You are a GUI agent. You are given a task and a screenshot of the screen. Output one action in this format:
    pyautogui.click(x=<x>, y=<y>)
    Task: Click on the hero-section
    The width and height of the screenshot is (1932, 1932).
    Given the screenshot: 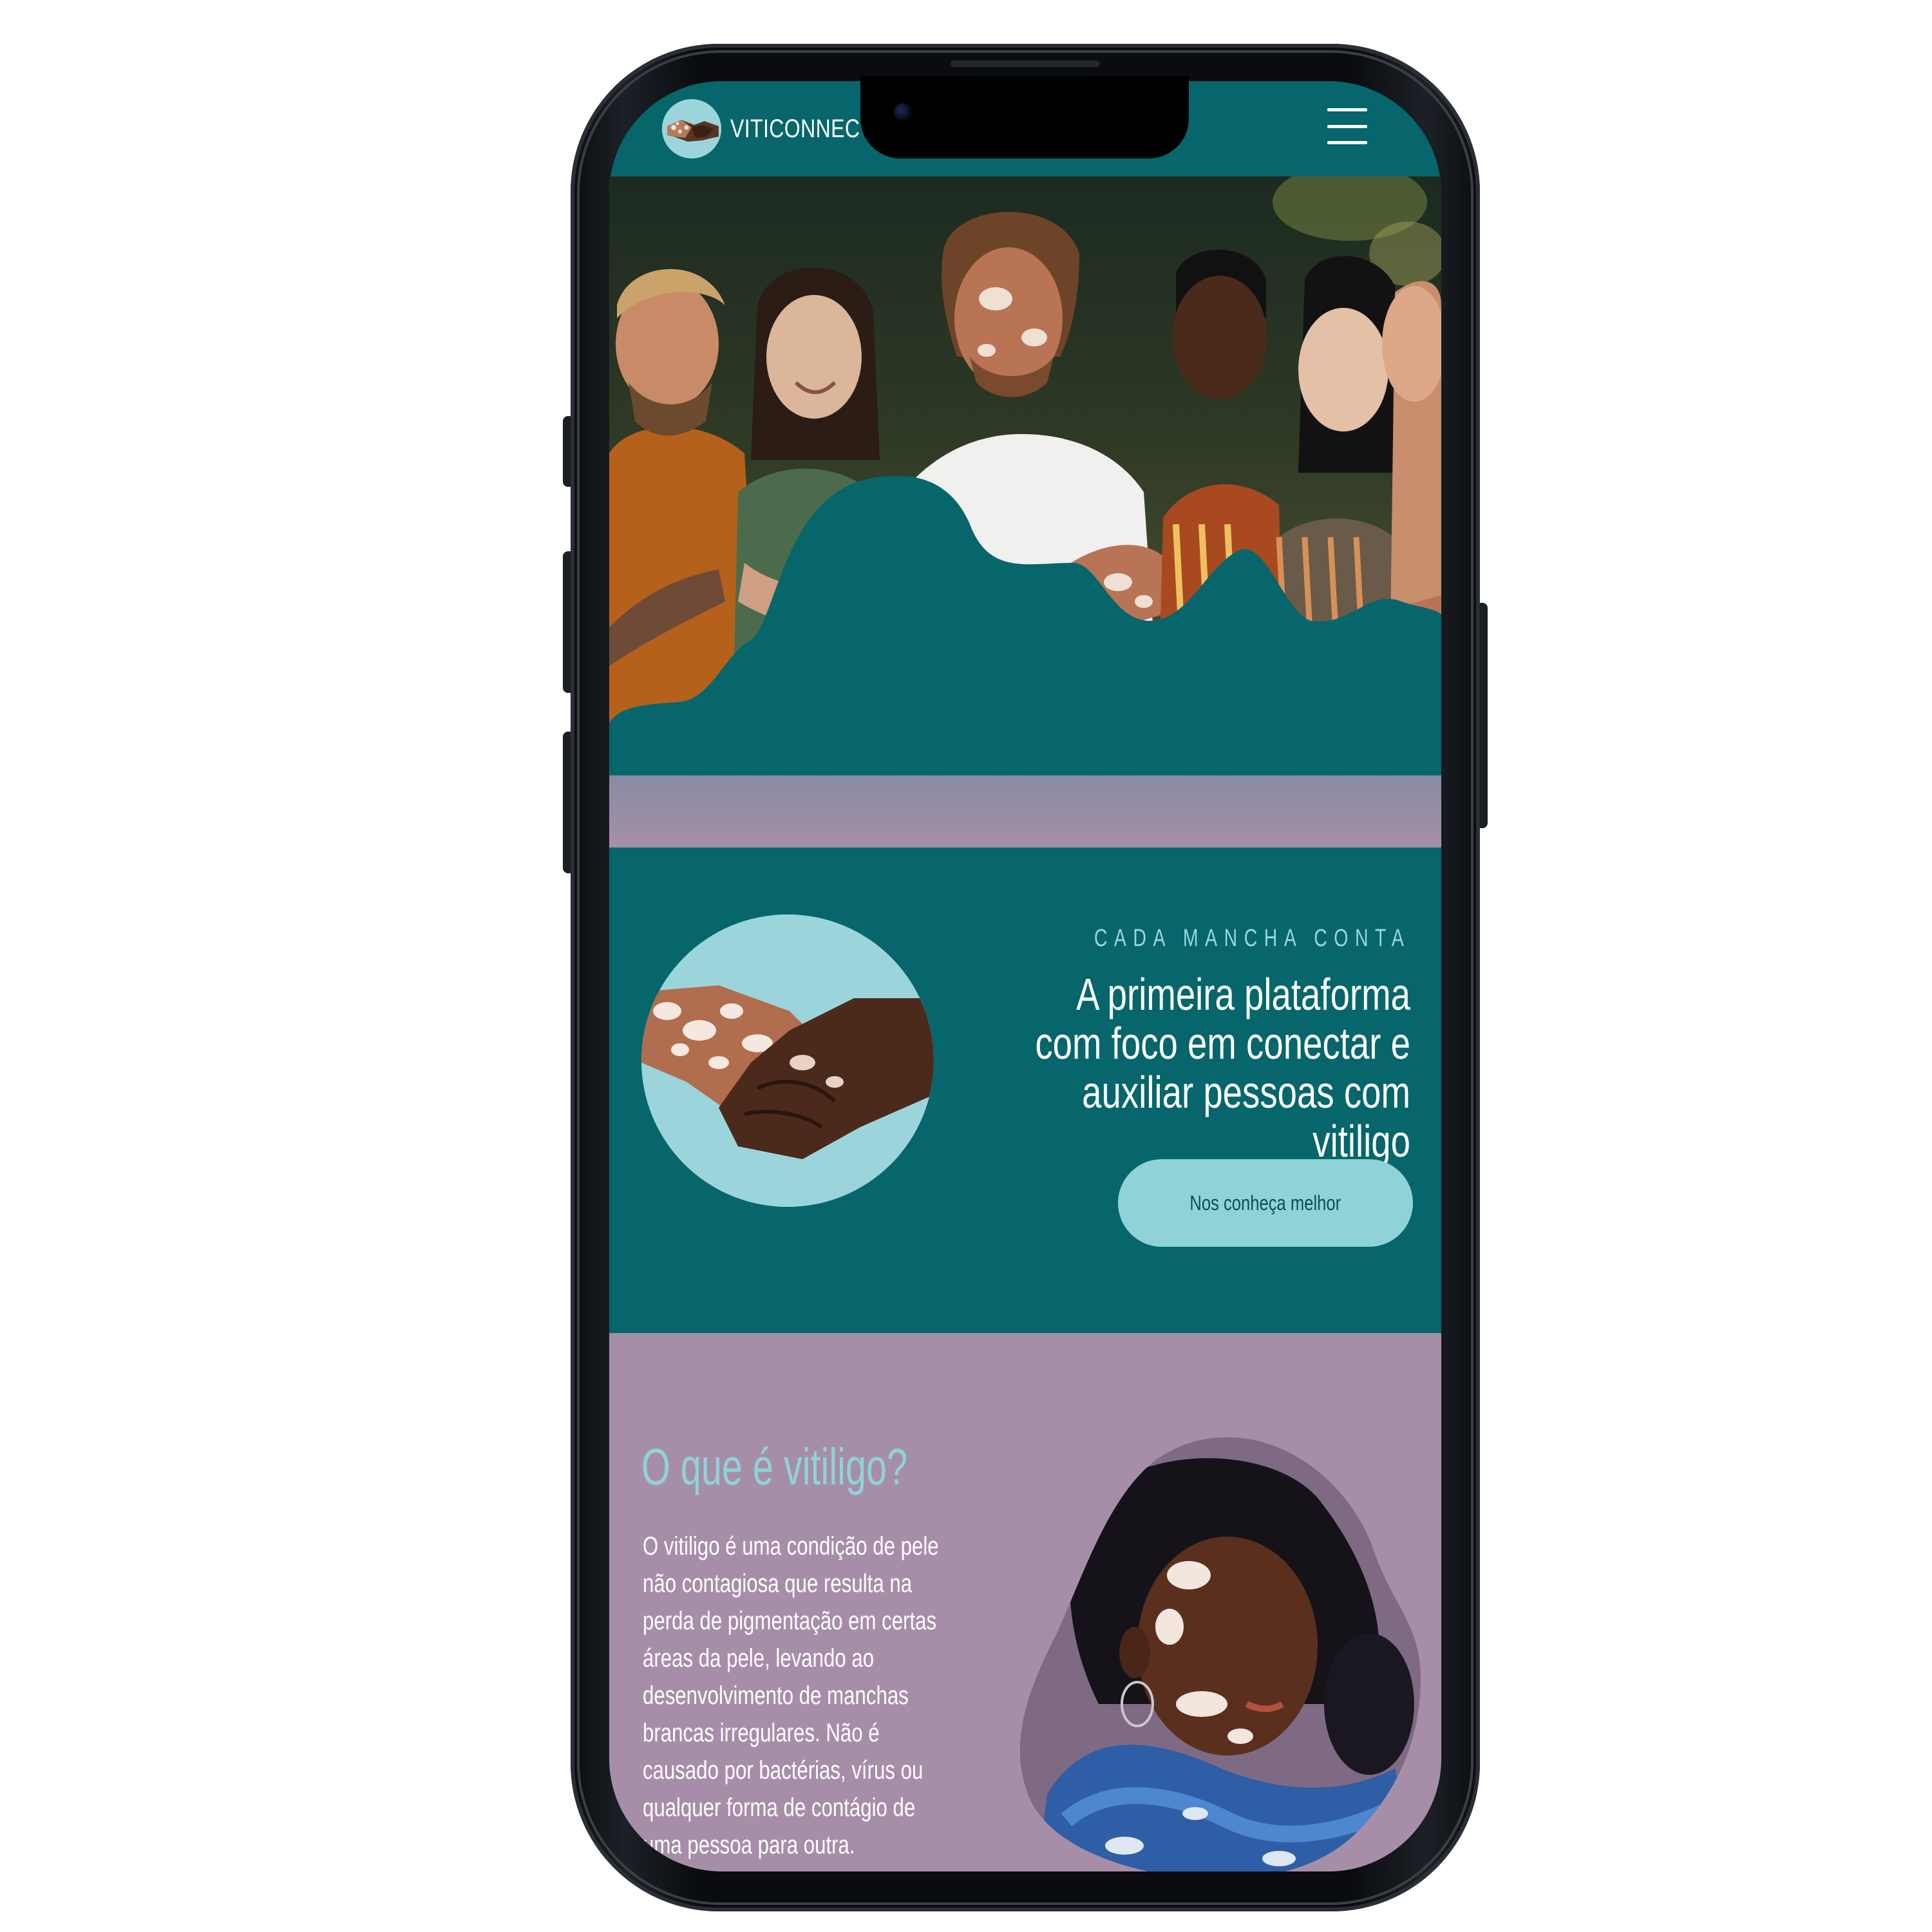 What is the action you would take?
    pyautogui.click(x=1025, y=512)
    